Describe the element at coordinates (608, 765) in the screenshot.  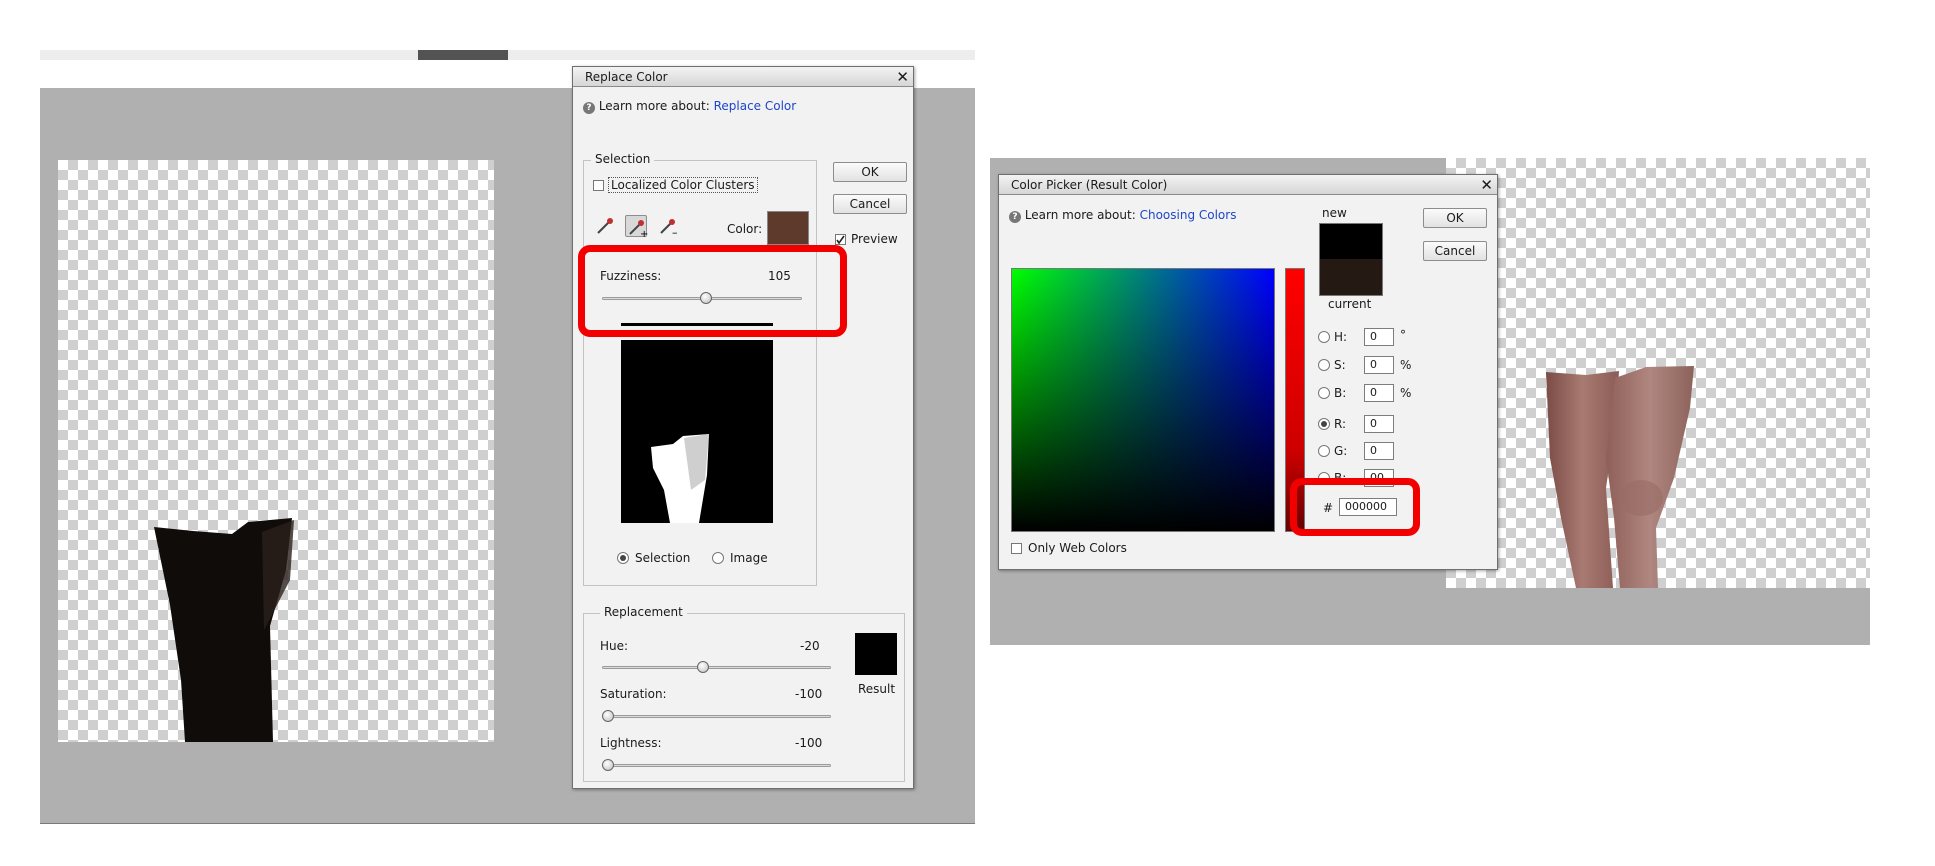
I see `lightness-thumb` at that location.